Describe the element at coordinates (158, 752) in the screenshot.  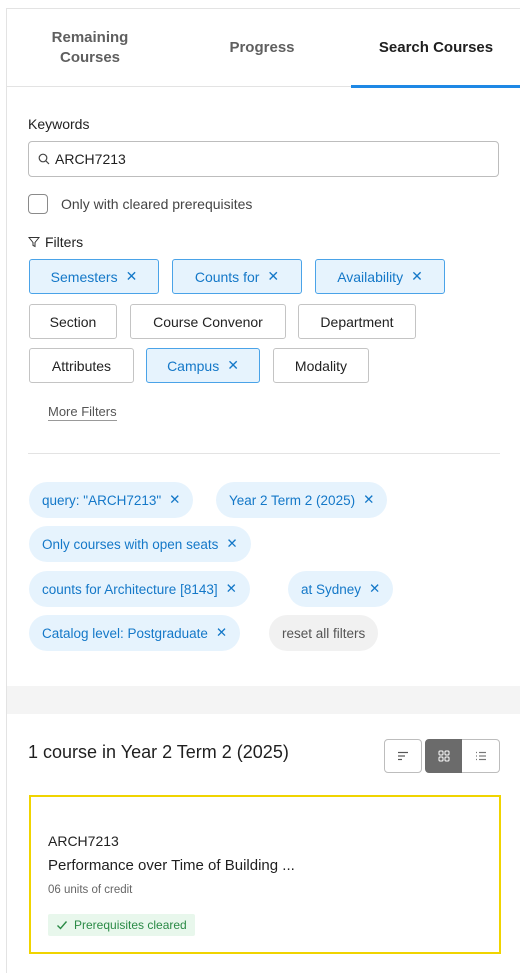
I see `results-title: 1 course in Year 2 Term 2 (2025)` at that location.